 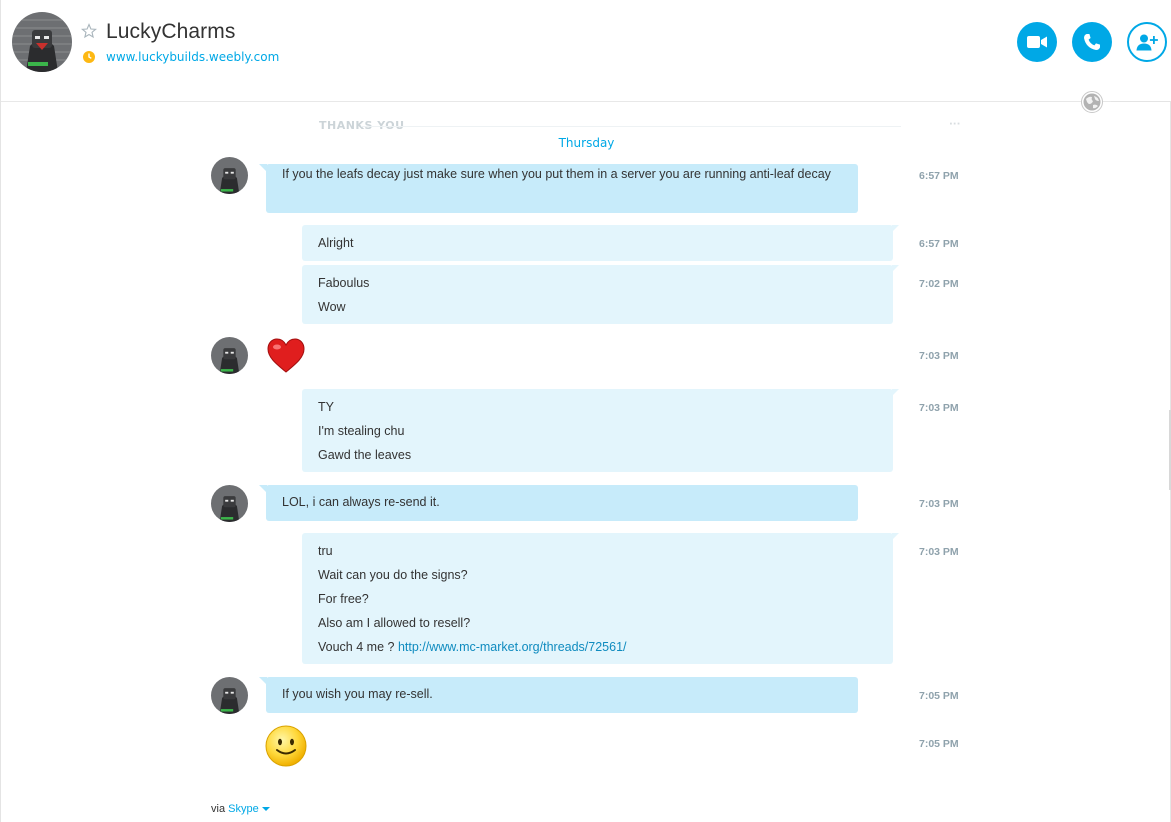 I want to click on voice-call-button, so click(x=1092, y=42).